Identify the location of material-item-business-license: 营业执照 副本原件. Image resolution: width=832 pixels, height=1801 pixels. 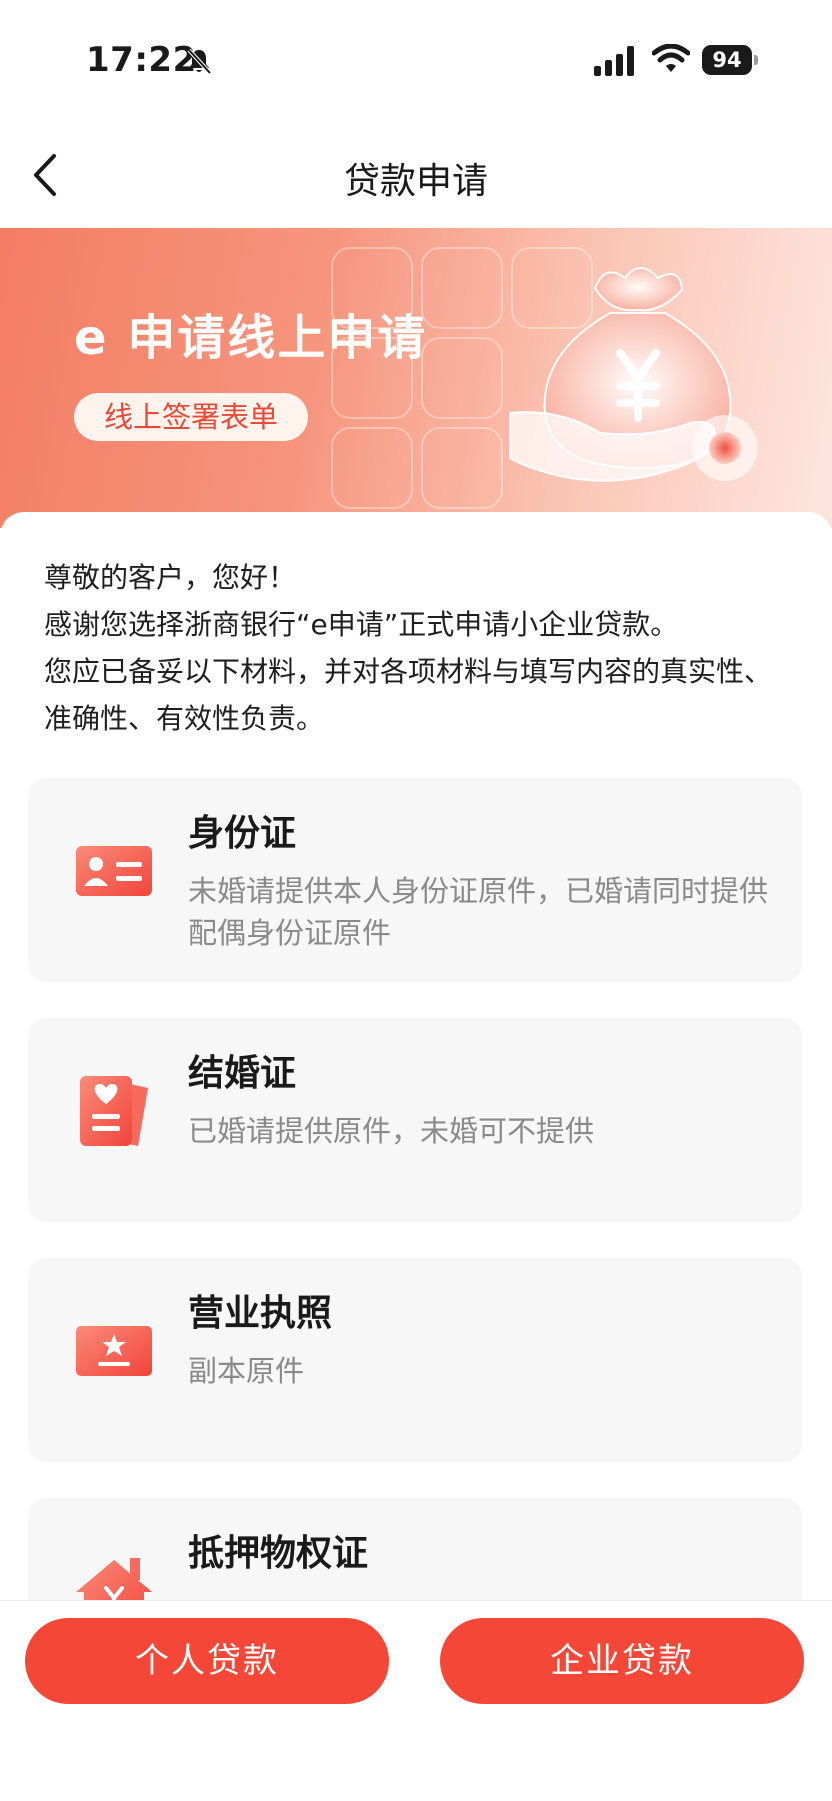
(415, 1360).